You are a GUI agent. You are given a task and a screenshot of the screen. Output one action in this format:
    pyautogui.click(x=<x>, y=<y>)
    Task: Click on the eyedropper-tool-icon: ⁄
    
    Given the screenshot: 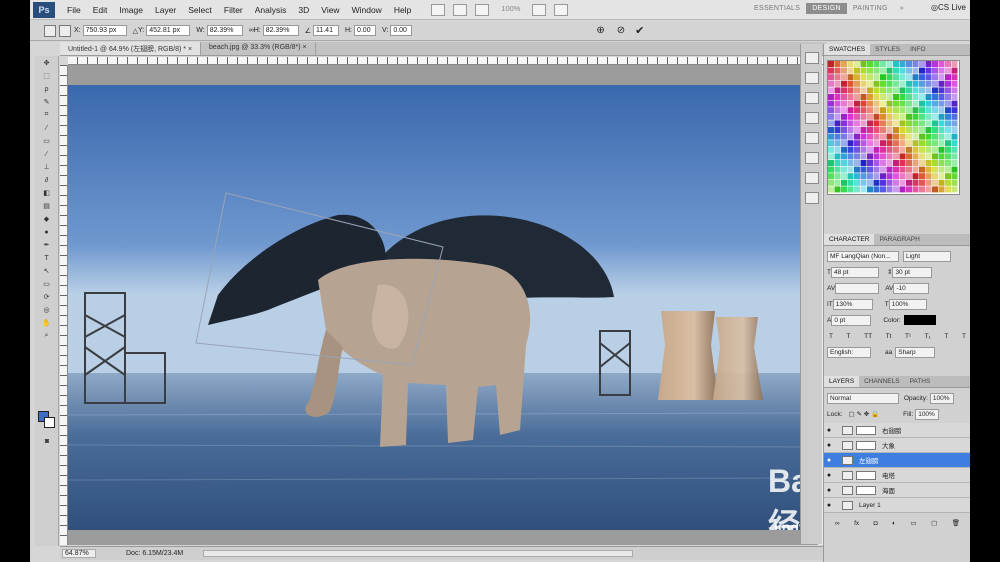 What is the action you would take?
    pyautogui.click(x=47, y=128)
    